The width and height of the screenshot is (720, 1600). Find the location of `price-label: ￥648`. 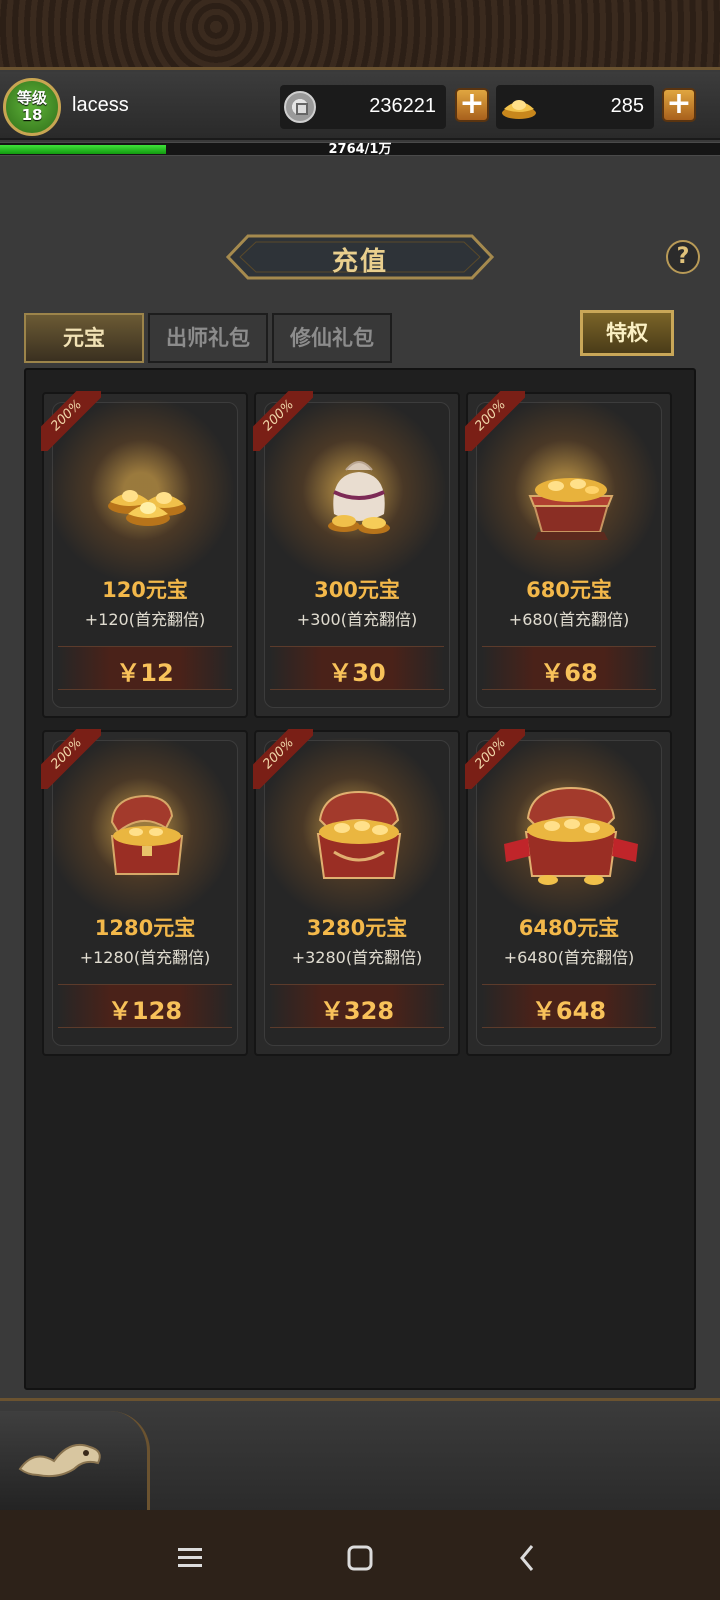

price-label: ￥648 is located at coordinates (569, 1011).